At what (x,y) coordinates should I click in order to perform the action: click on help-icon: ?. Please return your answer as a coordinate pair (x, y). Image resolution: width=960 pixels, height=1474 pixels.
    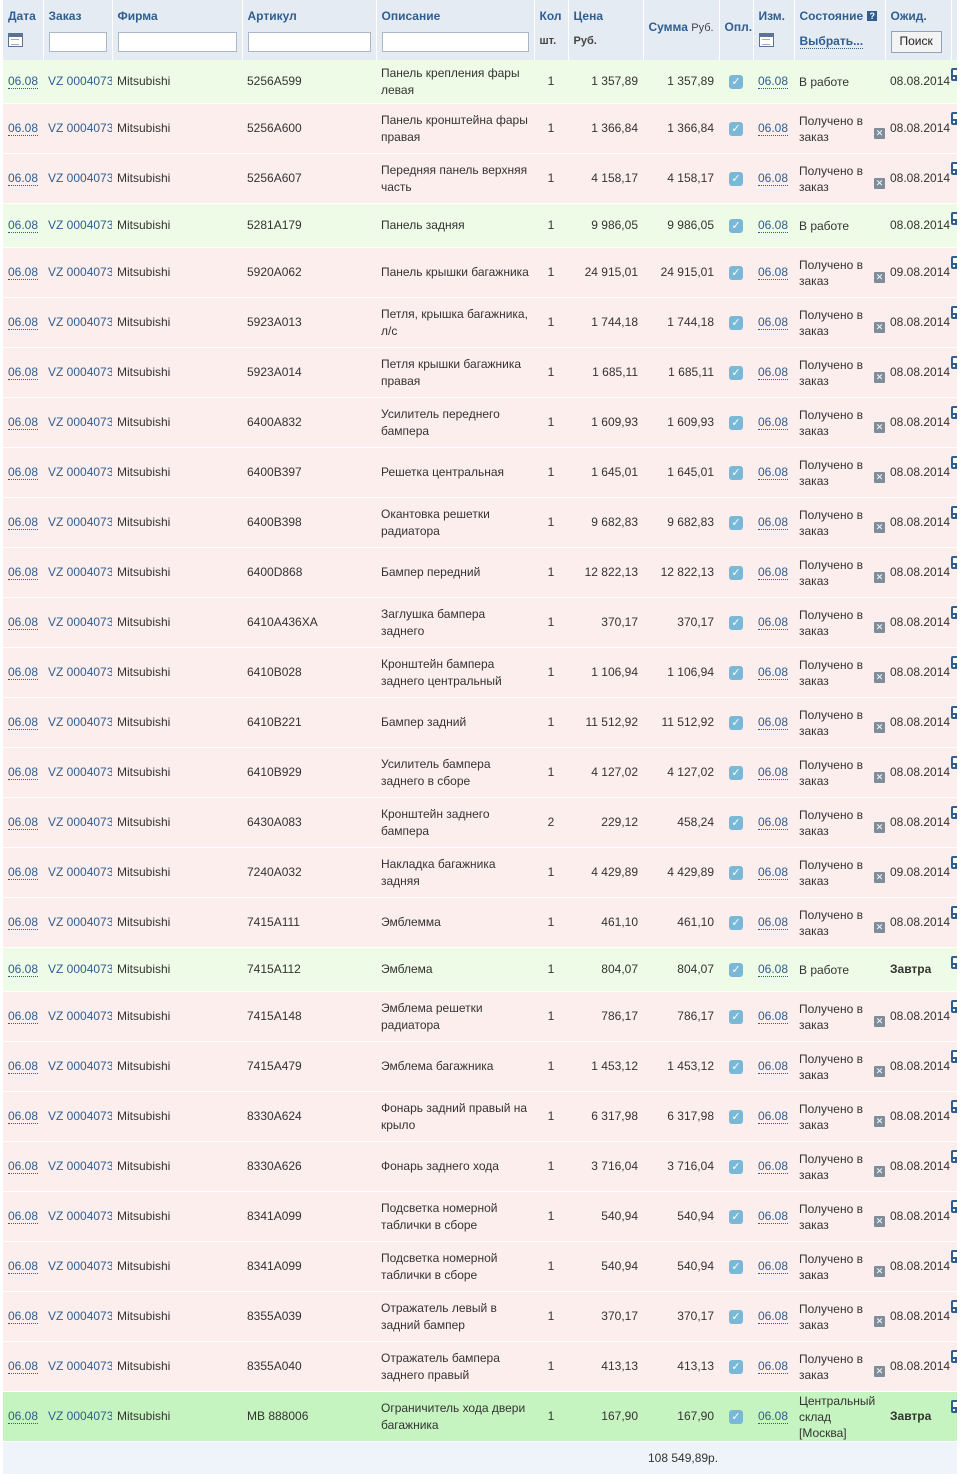
    Looking at the image, I should click on (872, 16).